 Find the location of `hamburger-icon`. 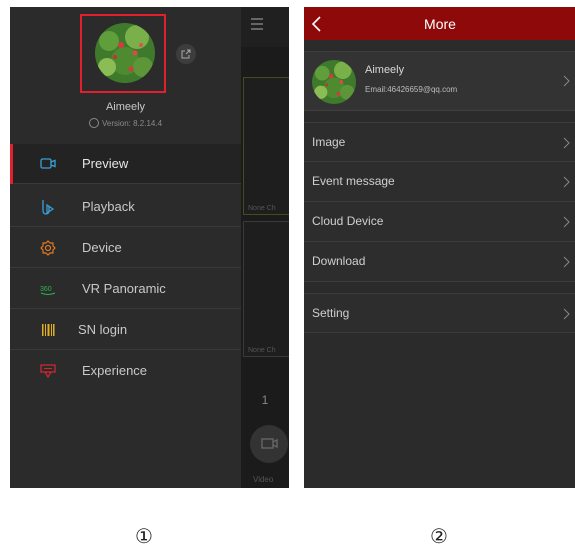

hamburger-icon is located at coordinates (257, 24).